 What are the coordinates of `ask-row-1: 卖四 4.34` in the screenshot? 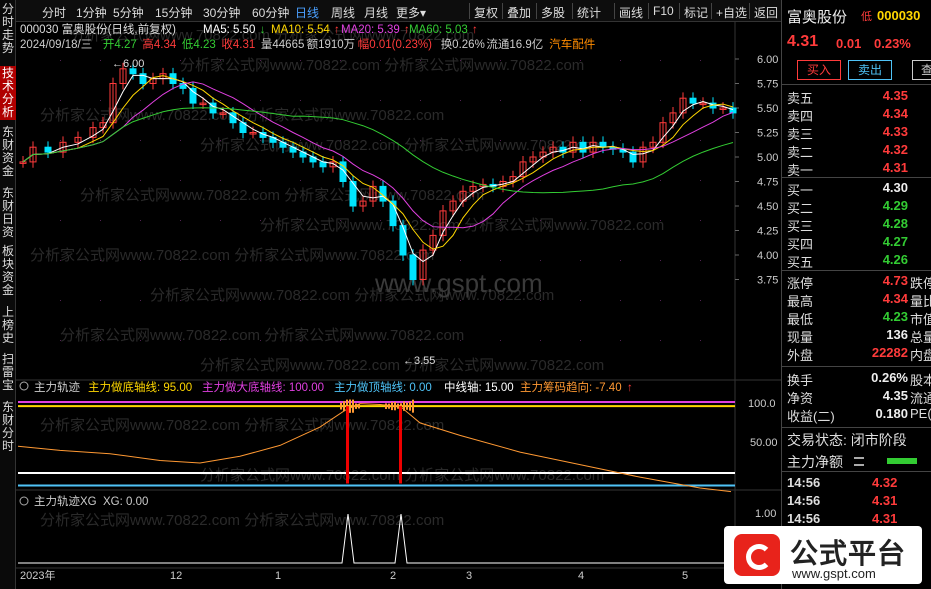 It's located at (856, 114).